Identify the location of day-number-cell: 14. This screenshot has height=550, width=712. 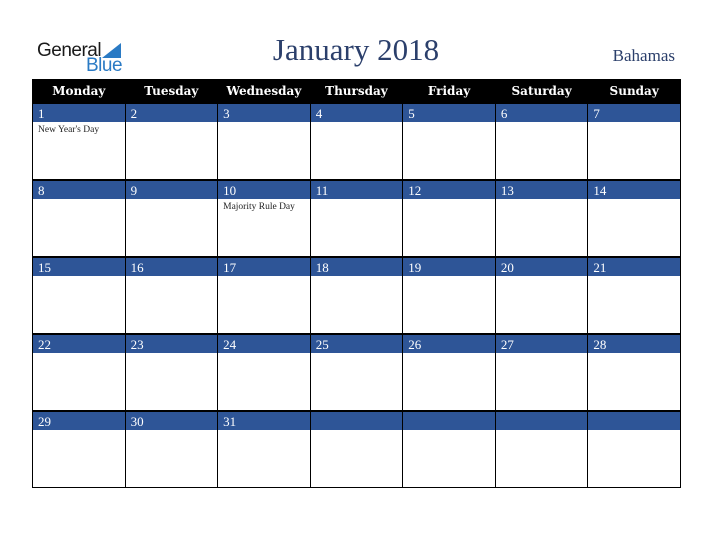
(634, 189).